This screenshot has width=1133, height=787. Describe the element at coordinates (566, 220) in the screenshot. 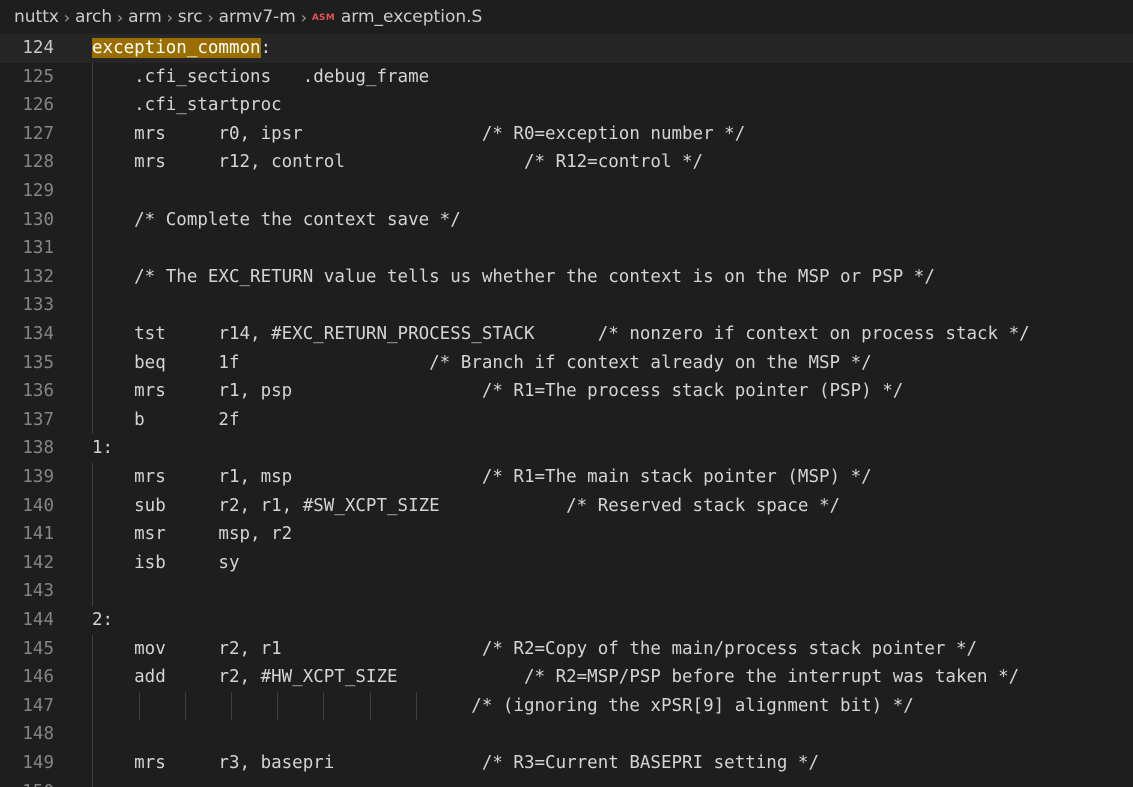

I see `code-line: 130 /* Complete the context save */` at that location.